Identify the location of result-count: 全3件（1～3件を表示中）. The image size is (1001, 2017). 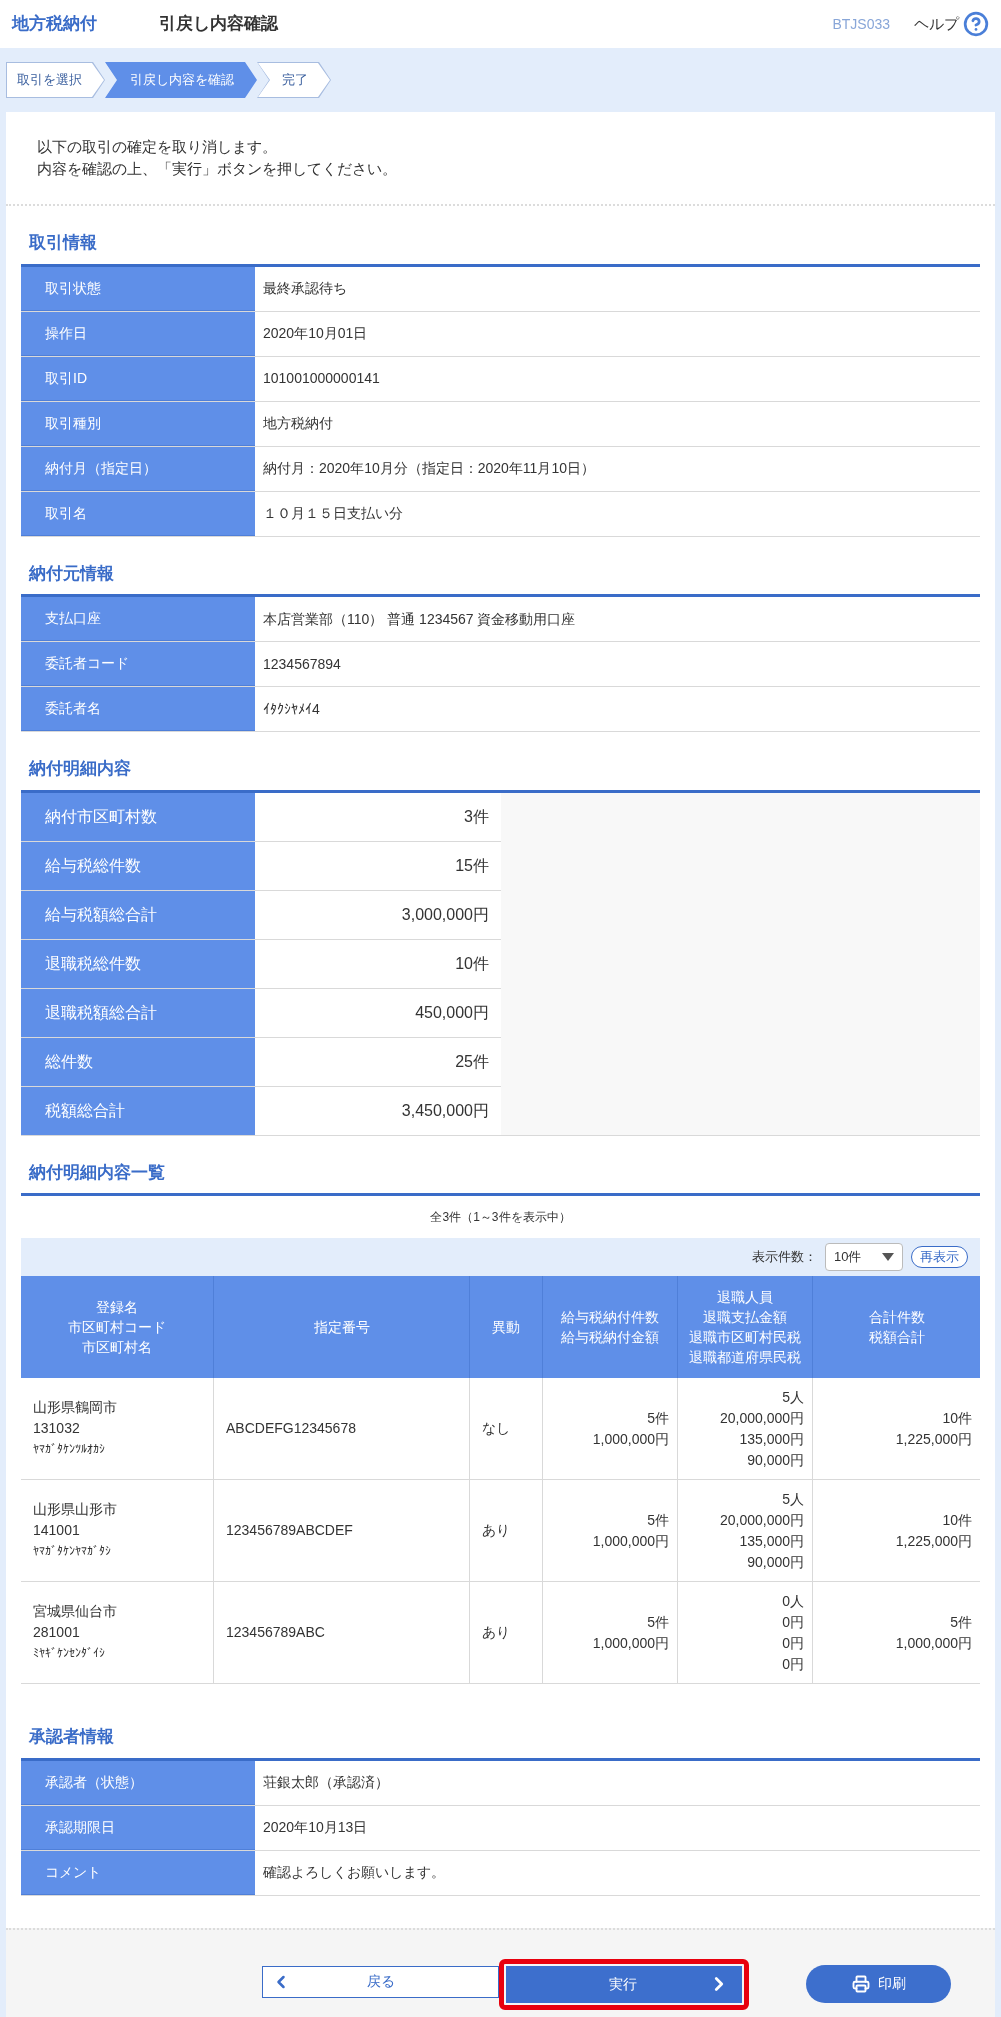
(500, 1217).